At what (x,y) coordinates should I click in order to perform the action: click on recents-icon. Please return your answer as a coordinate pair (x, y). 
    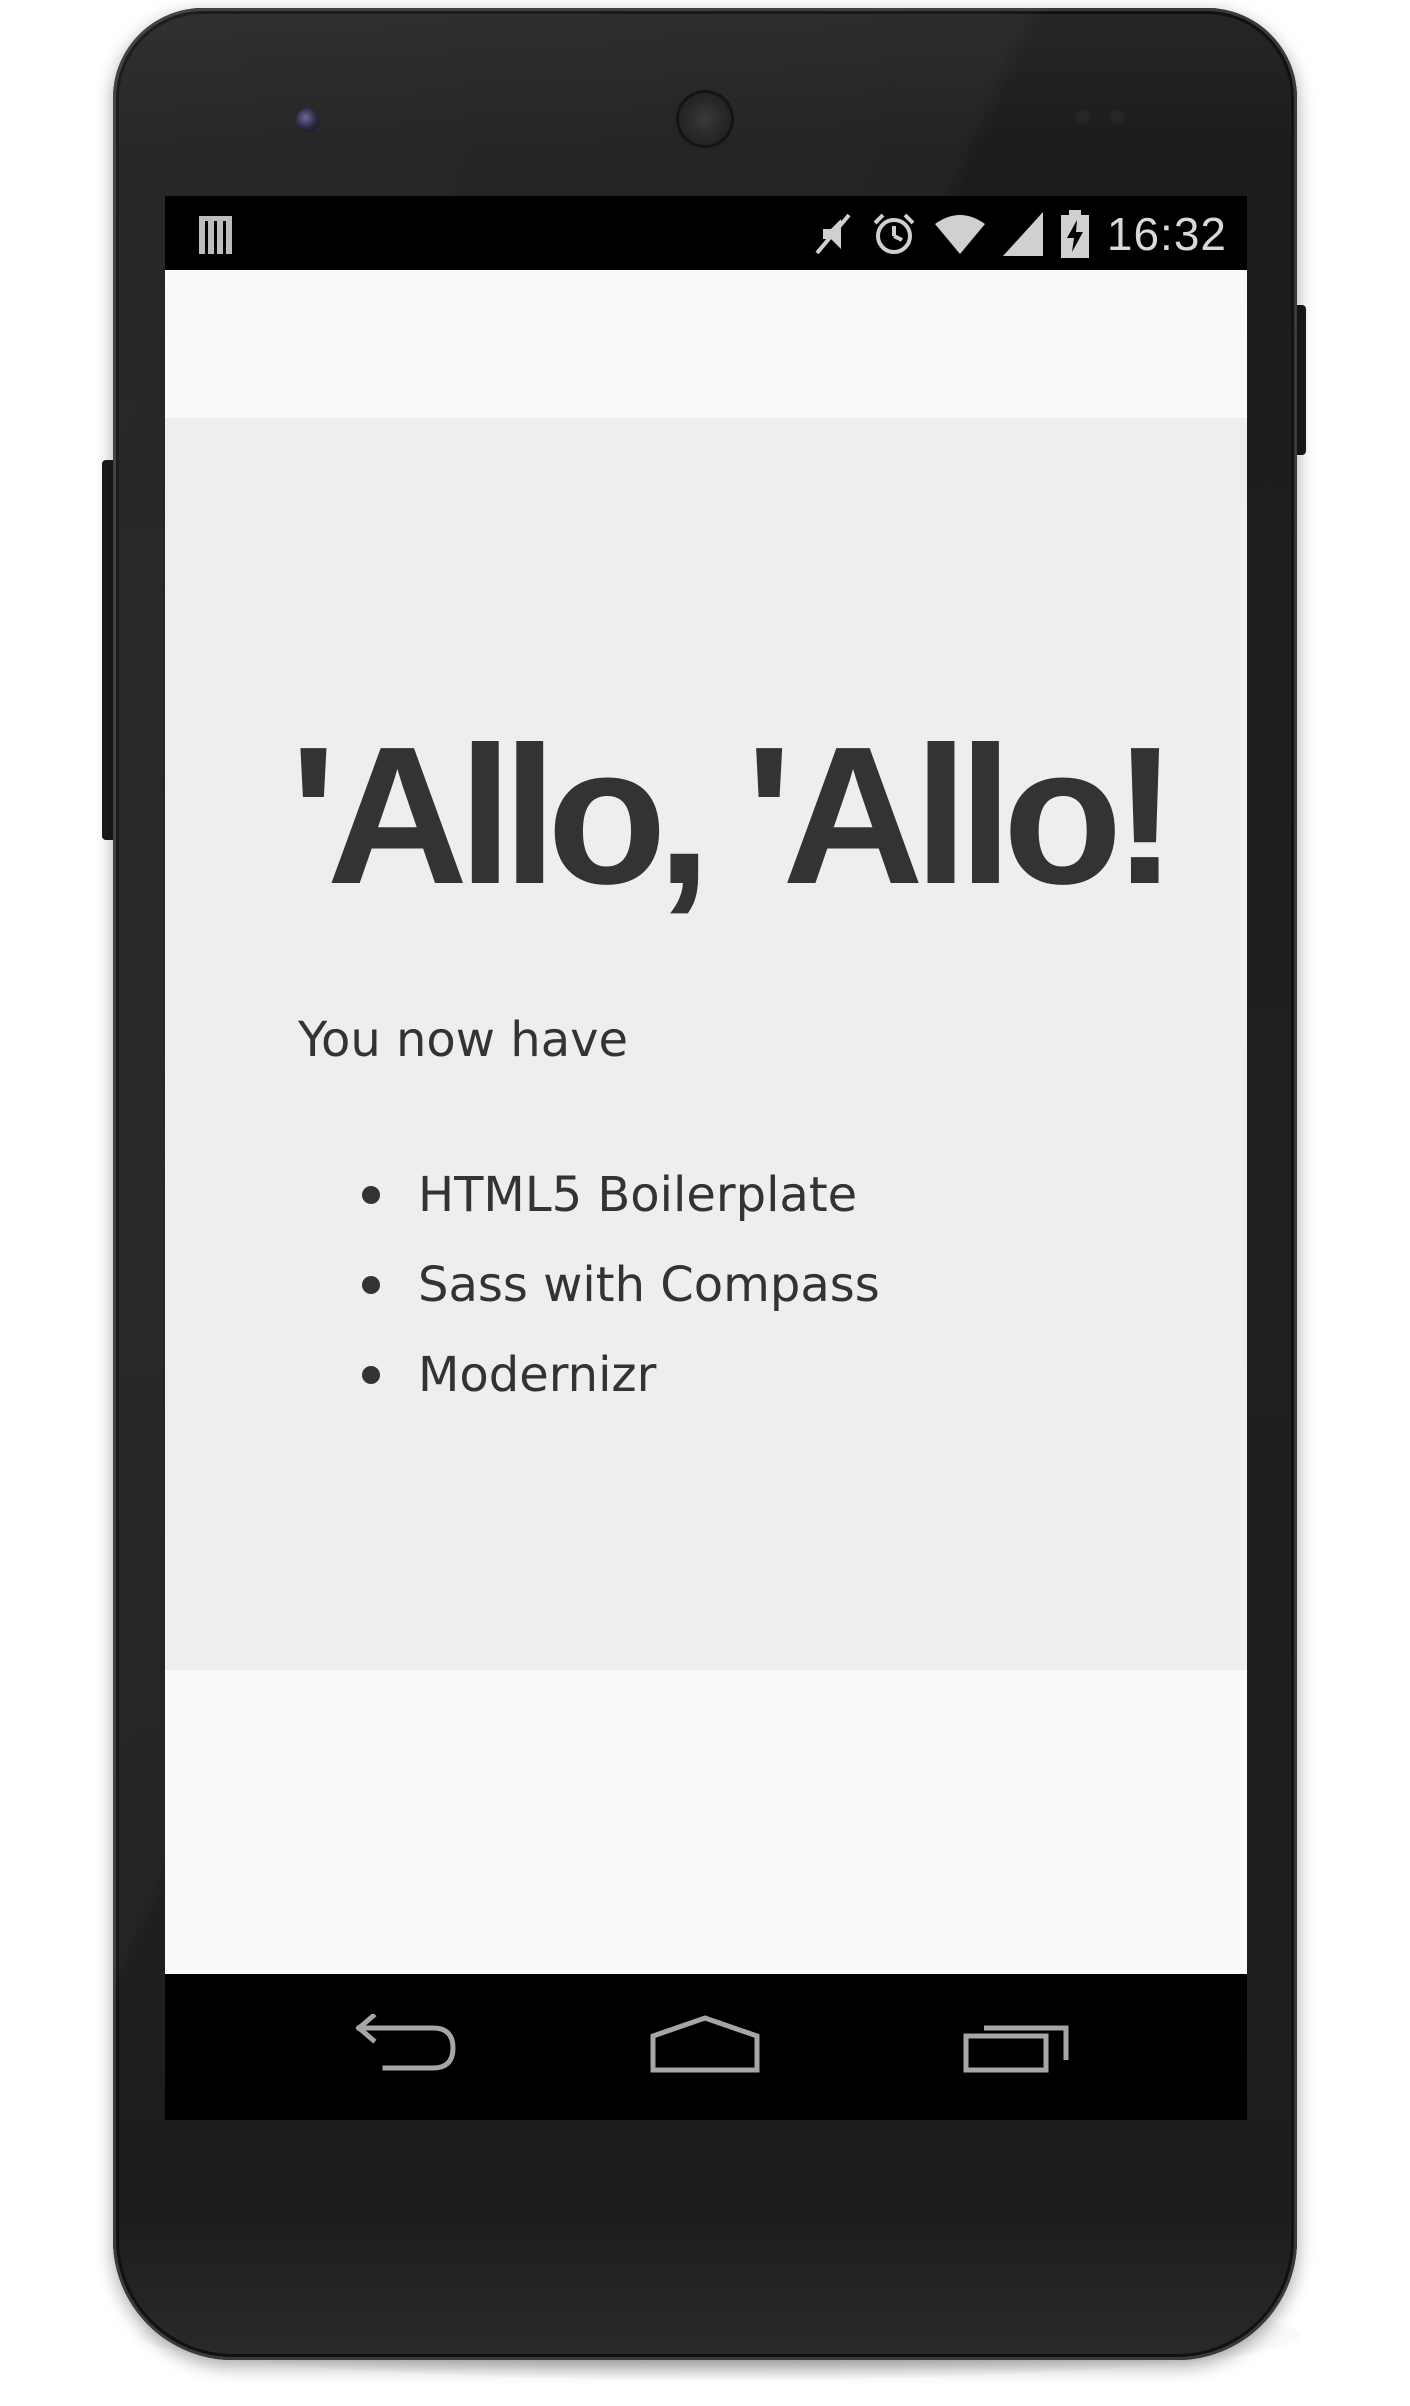
    Looking at the image, I should click on (1017, 2046).